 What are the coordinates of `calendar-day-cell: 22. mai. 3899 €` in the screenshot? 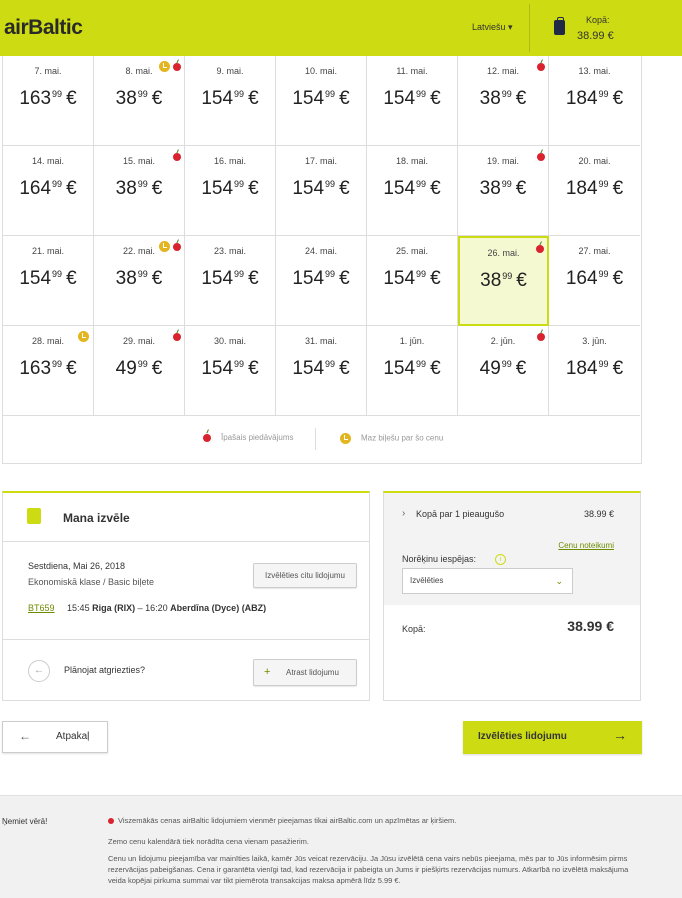 It's located at (139, 281).